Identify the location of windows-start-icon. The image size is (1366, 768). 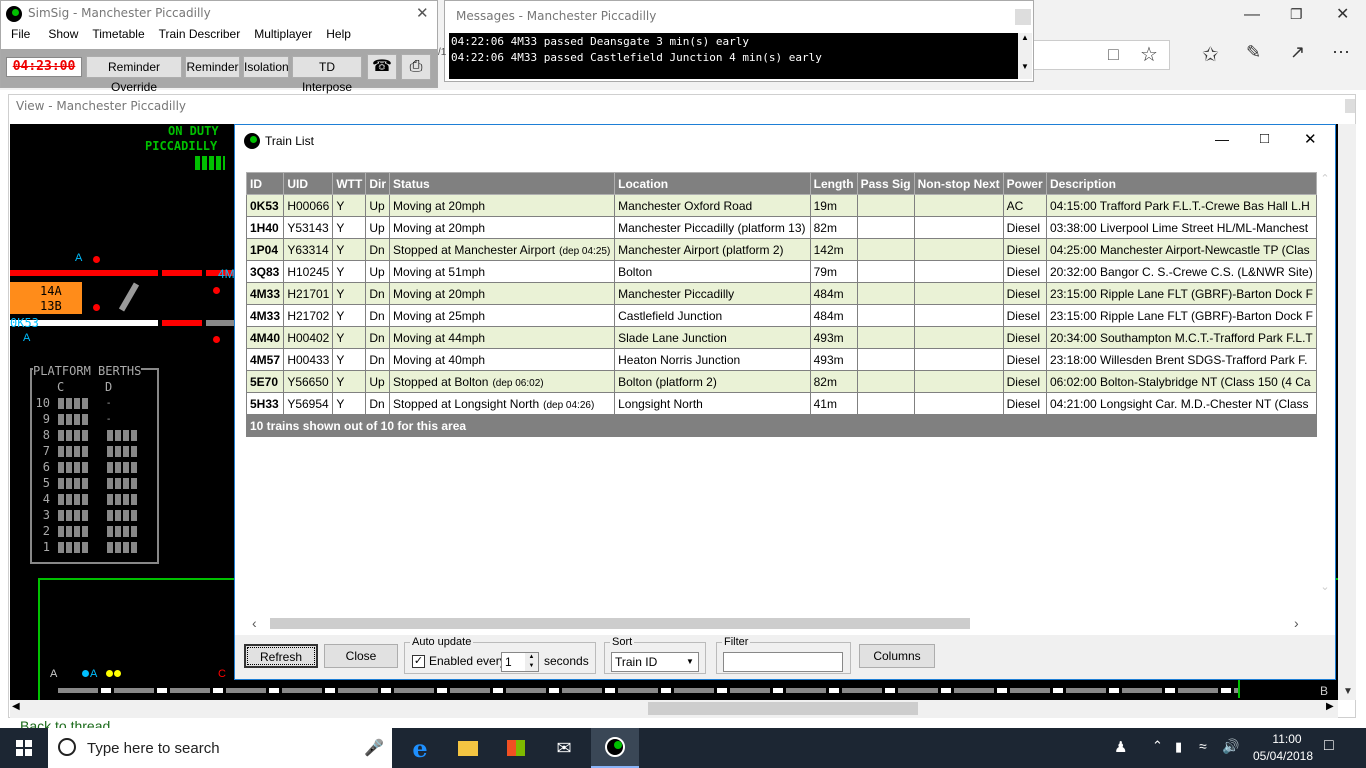
(24, 748).